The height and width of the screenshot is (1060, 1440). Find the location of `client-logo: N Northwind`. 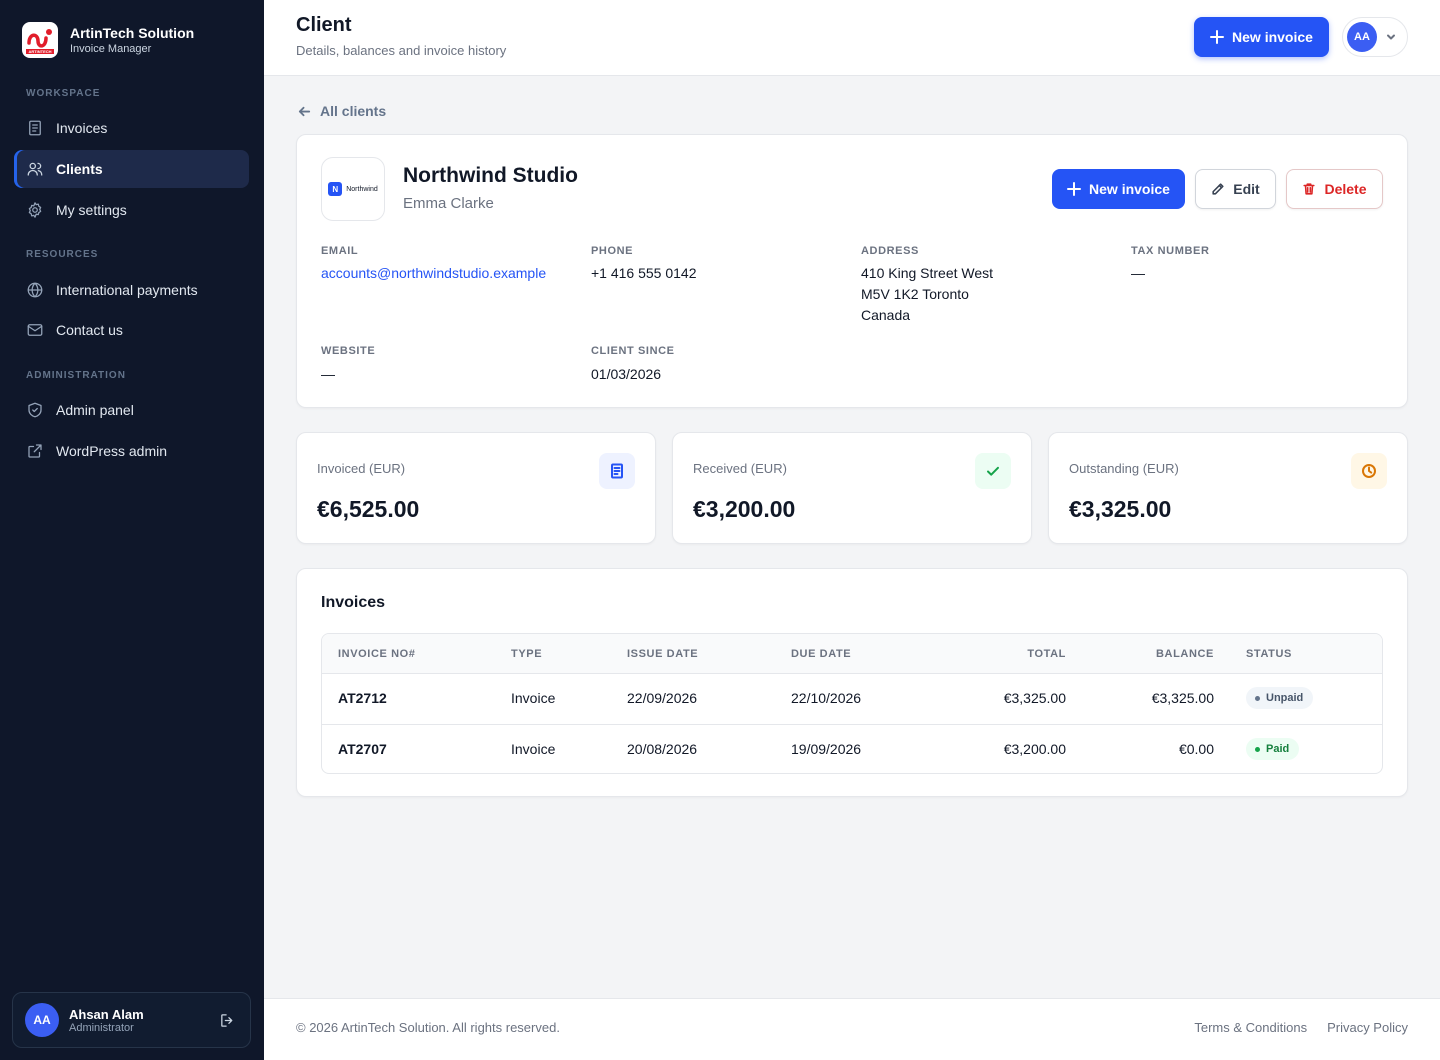

client-logo: N Northwind is located at coordinates (353, 189).